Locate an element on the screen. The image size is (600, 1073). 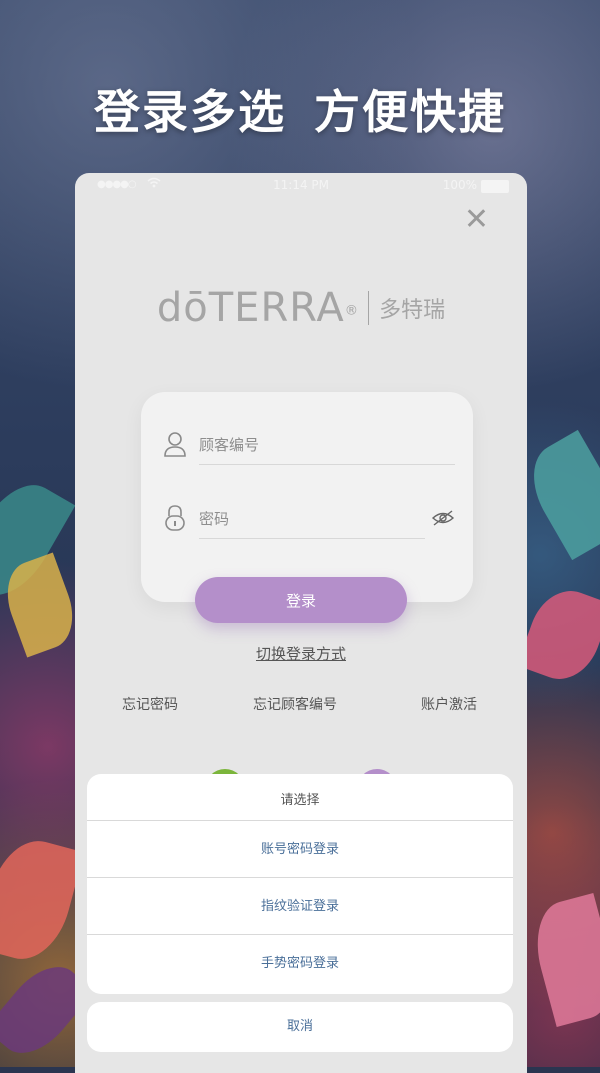
headline-part1: 登录多选 is located at coordinates (190, 112).